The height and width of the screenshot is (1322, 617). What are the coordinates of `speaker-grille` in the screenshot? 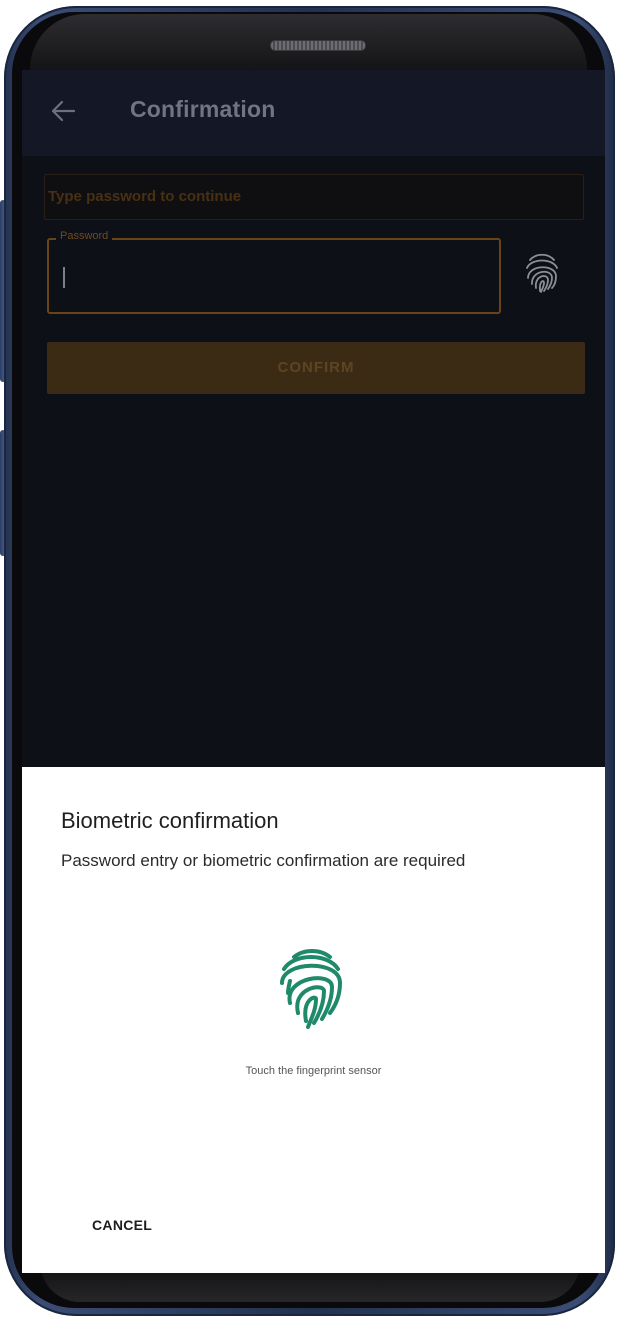 It's located at (318, 45).